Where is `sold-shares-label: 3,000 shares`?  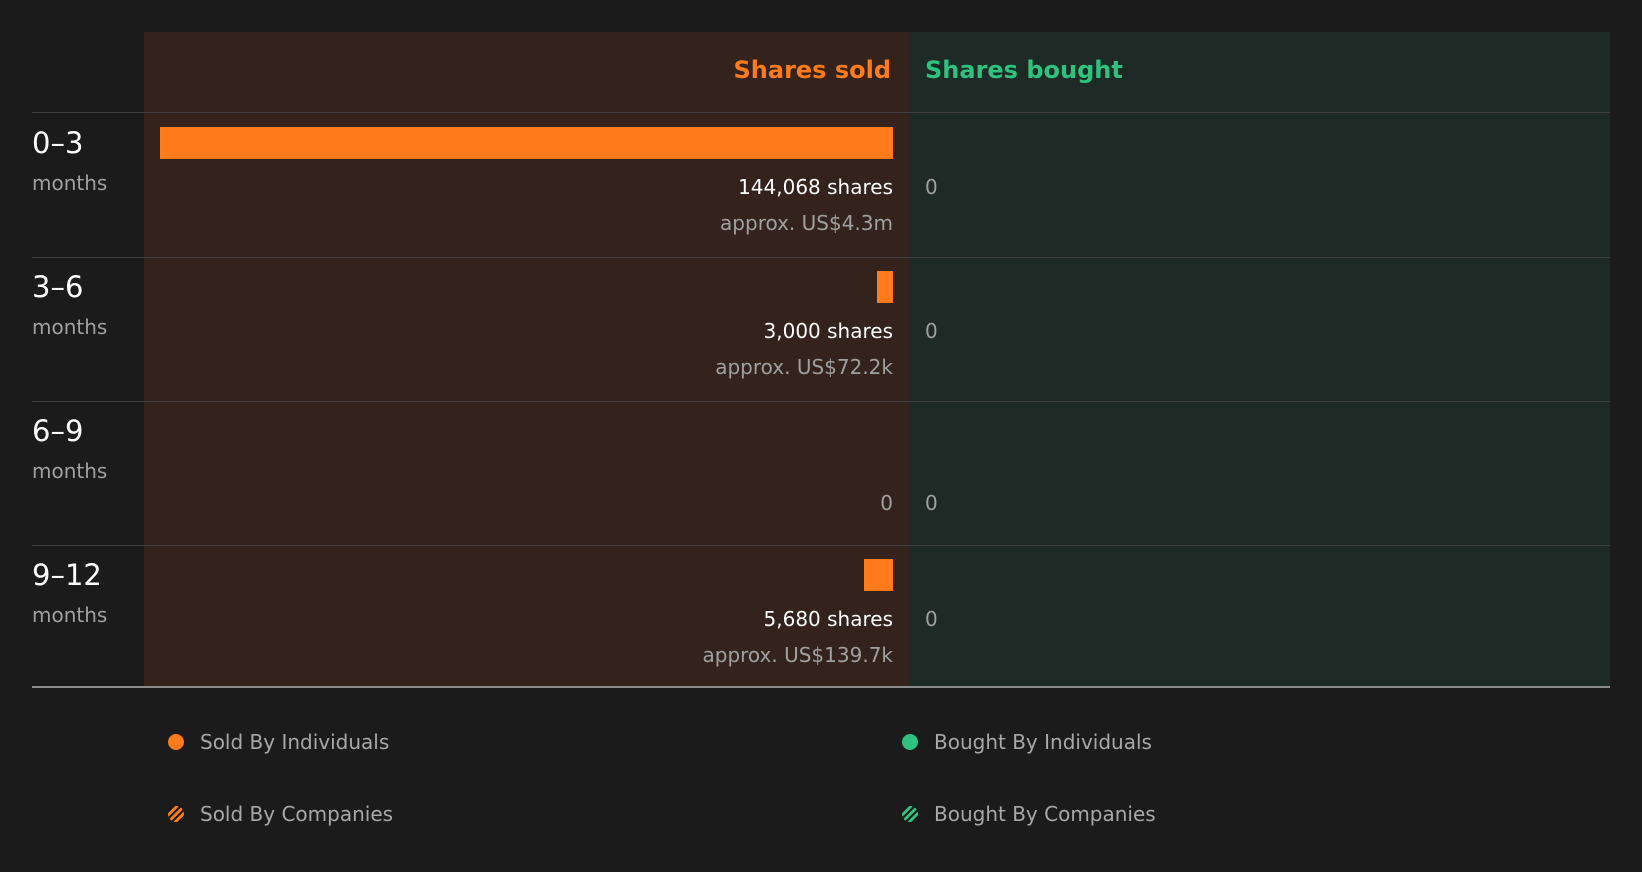
sold-shares-label: 3,000 shares is located at coordinates (828, 331).